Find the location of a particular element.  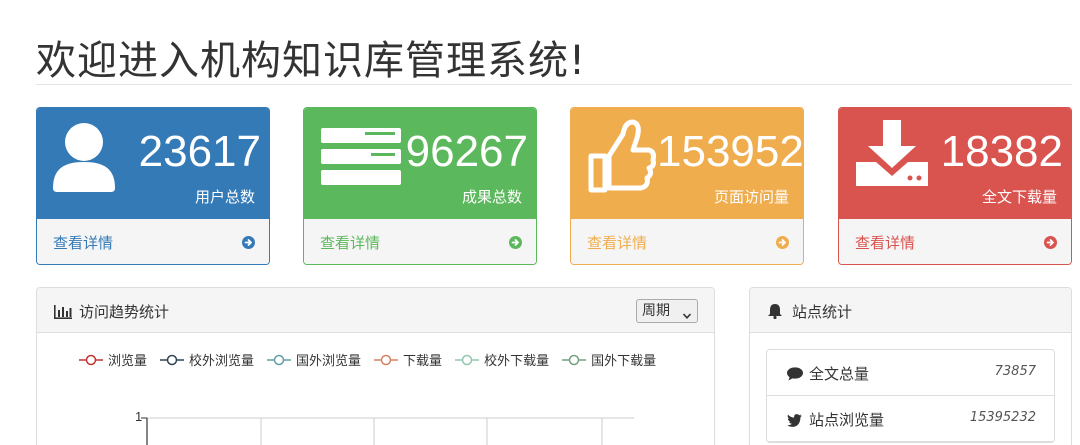

legend-item-offcampus-downloads: 校外下载量 is located at coordinates (502, 359).